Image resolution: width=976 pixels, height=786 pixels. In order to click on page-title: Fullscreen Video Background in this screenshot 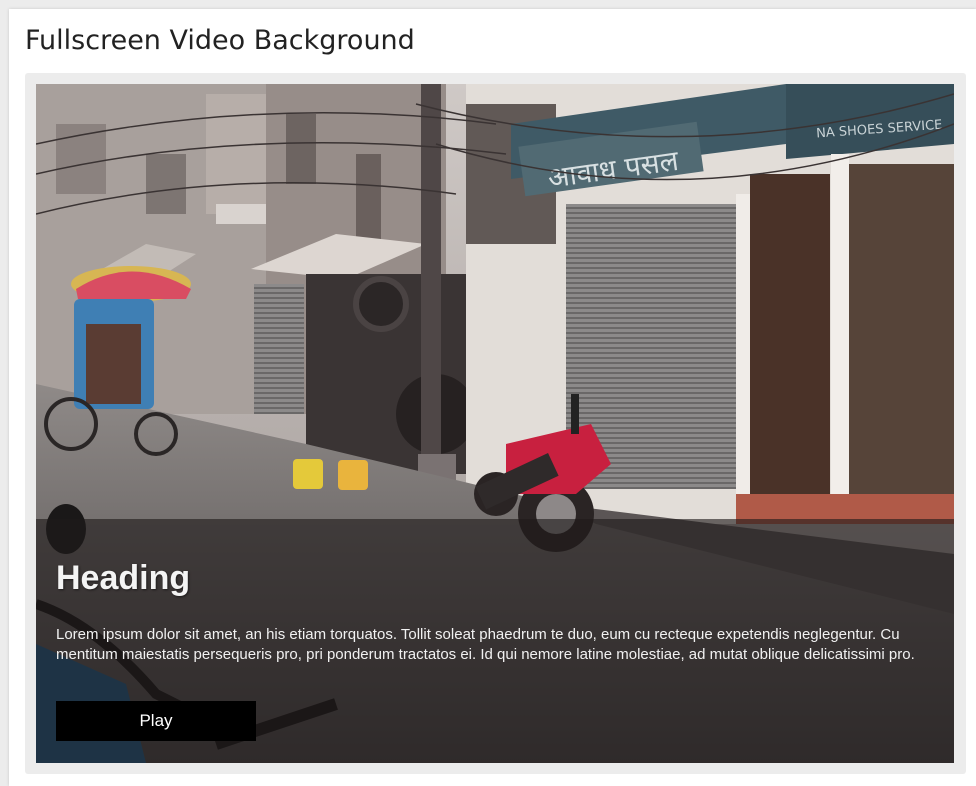, I will do `click(220, 40)`.